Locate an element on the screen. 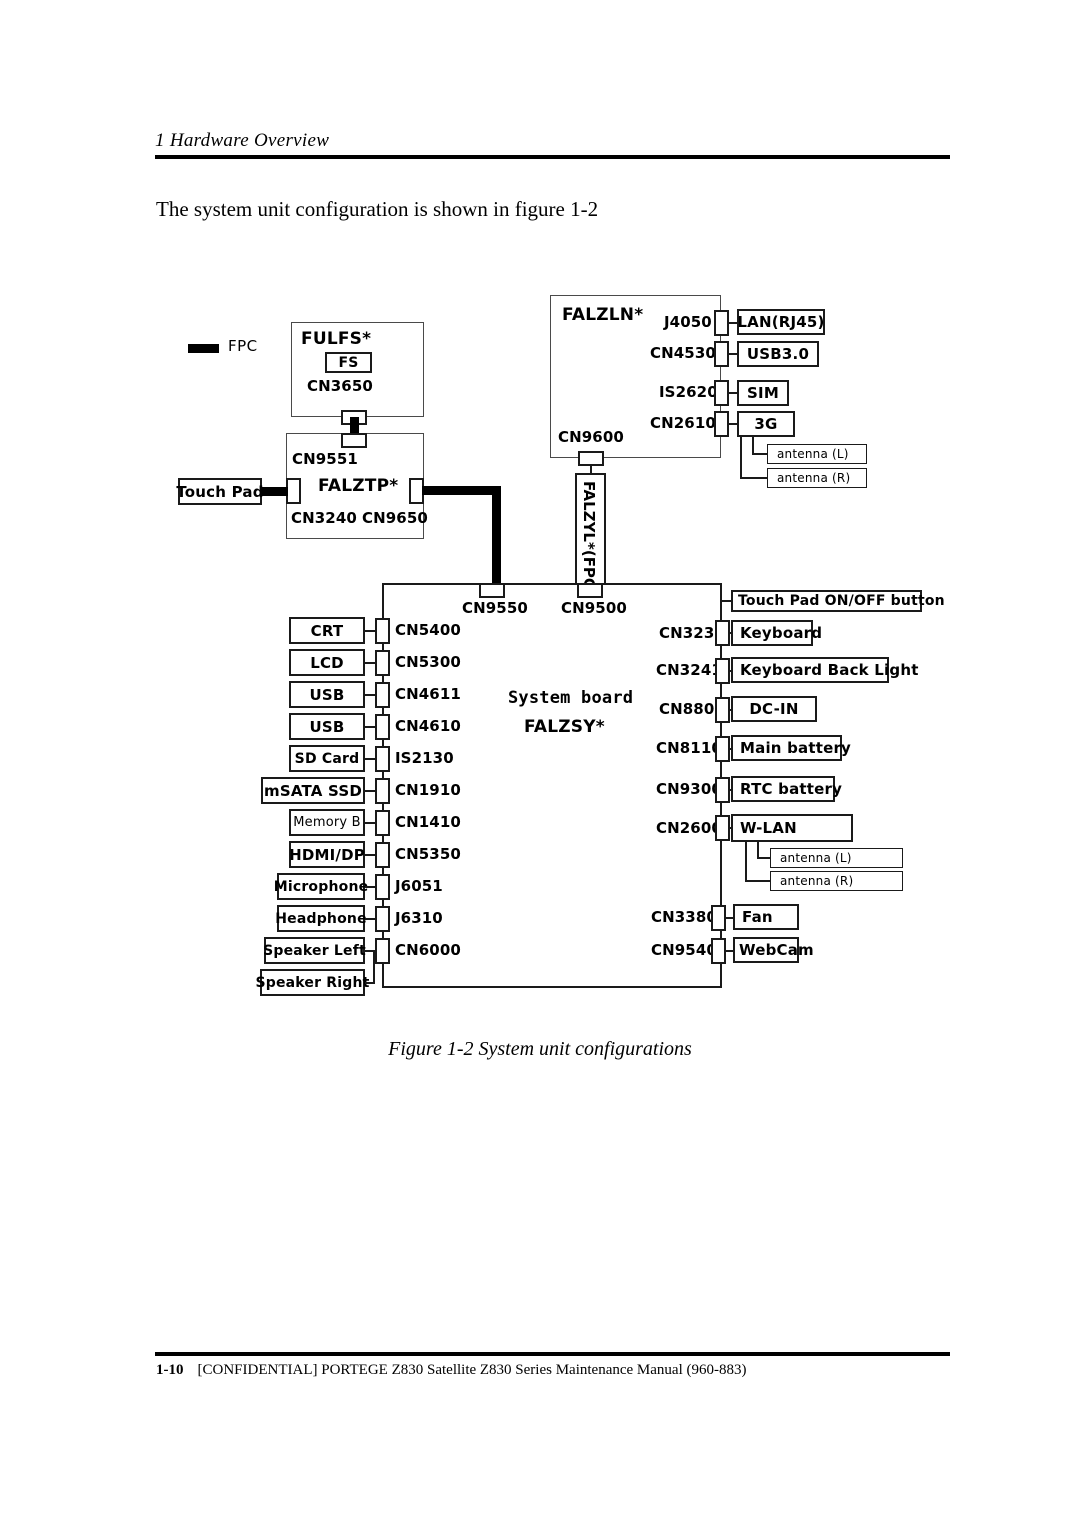 This screenshot has width=1080, height=1527. connector-label-cn9500: CN9500 is located at coordinates (594, 608).